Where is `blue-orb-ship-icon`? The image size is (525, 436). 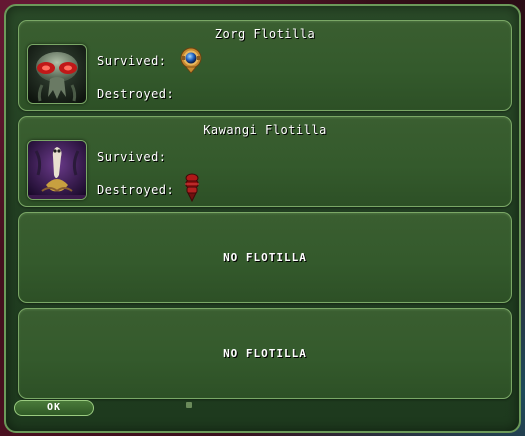
blue-orb-ship-icon is located at coordinates (191, 60).